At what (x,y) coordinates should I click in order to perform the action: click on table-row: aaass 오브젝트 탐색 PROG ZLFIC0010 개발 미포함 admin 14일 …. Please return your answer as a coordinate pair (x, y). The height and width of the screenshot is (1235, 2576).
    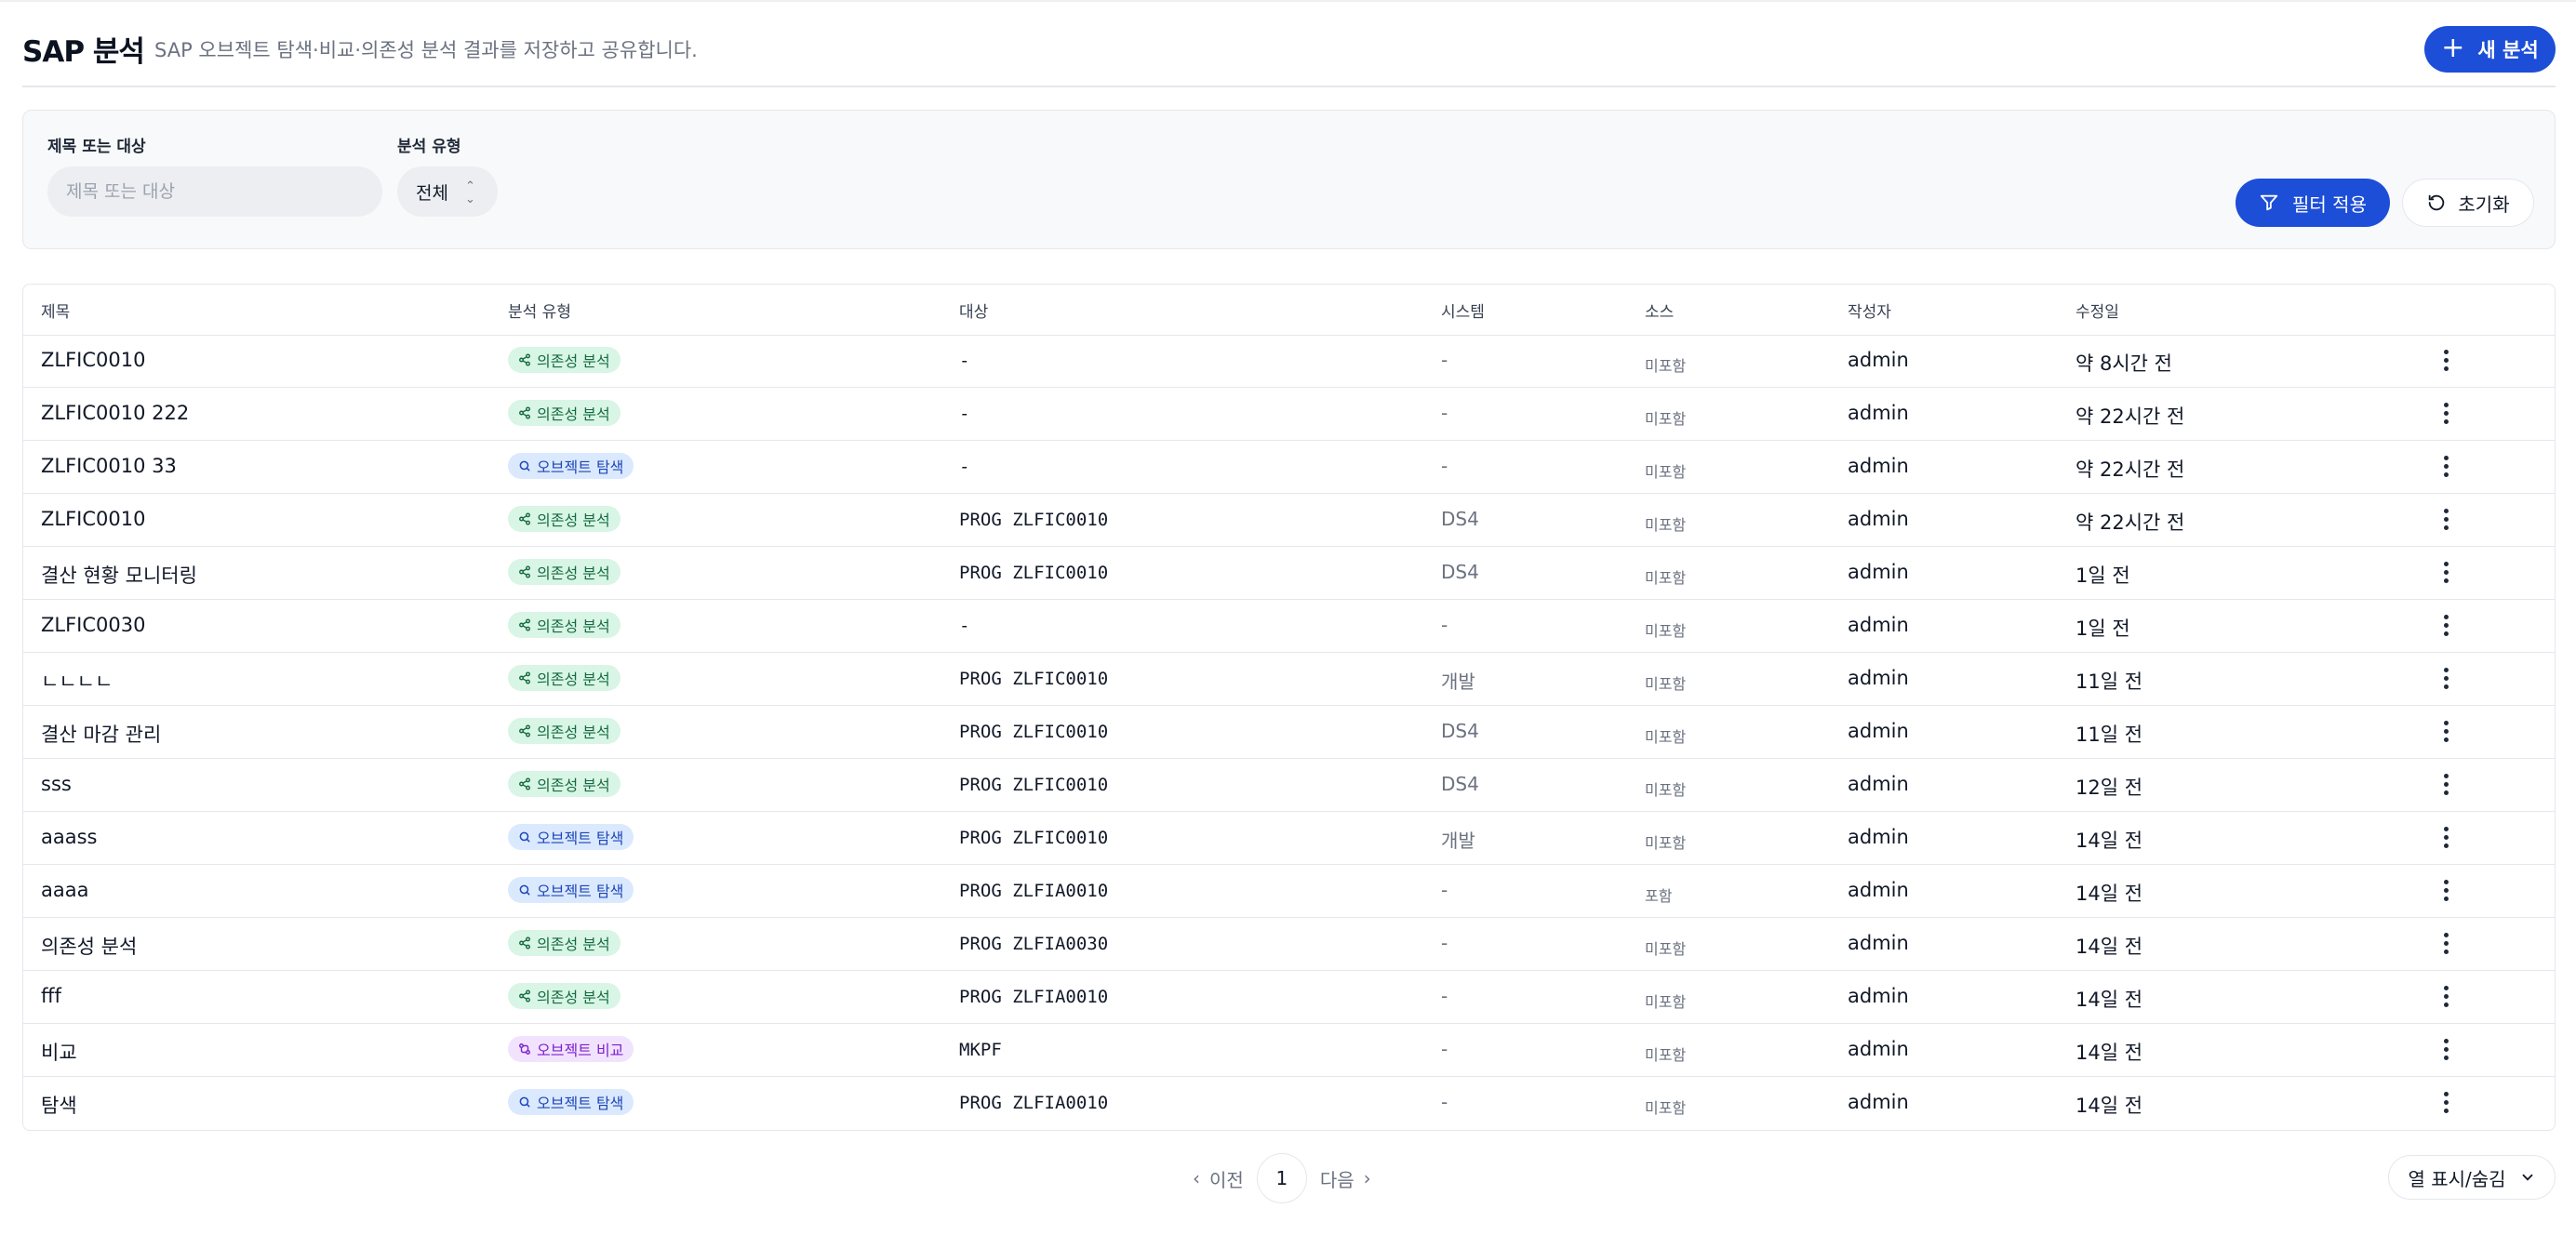
    Looking at the image, I should click on (1289, 838).